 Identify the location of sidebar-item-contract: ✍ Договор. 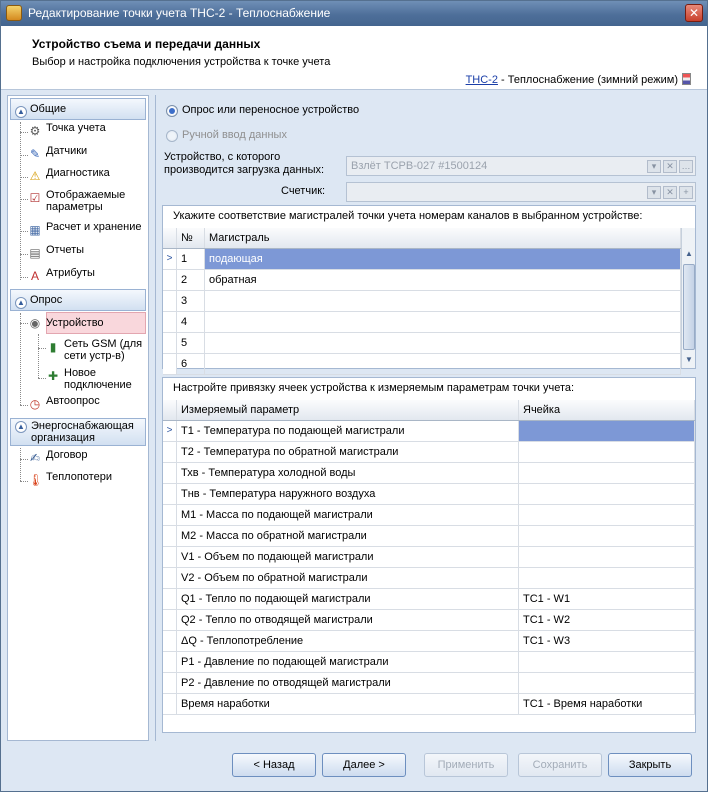
(59, 459).